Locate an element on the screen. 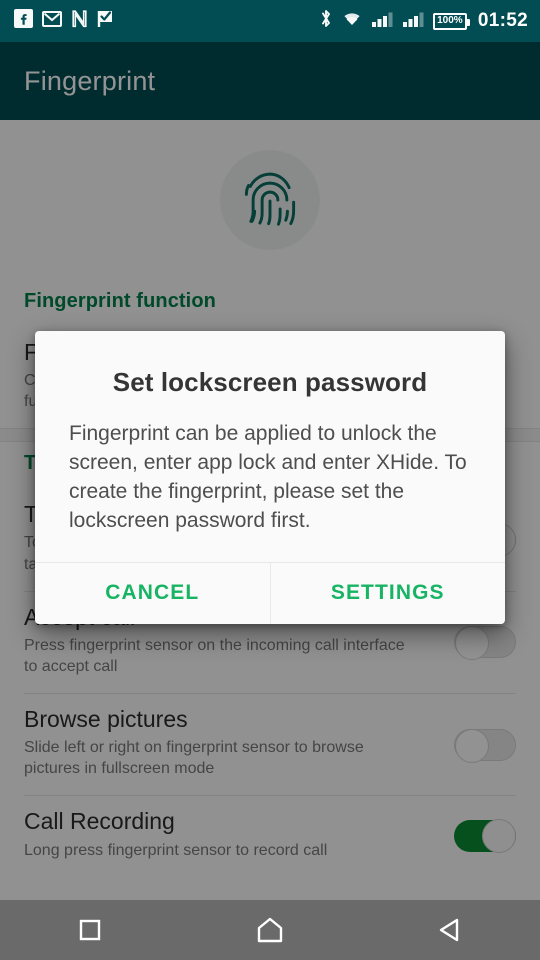 Image resolution: width=540 pixels, height=960 pixels. page-title: Fingerprint is located at coordinates (90, 80).